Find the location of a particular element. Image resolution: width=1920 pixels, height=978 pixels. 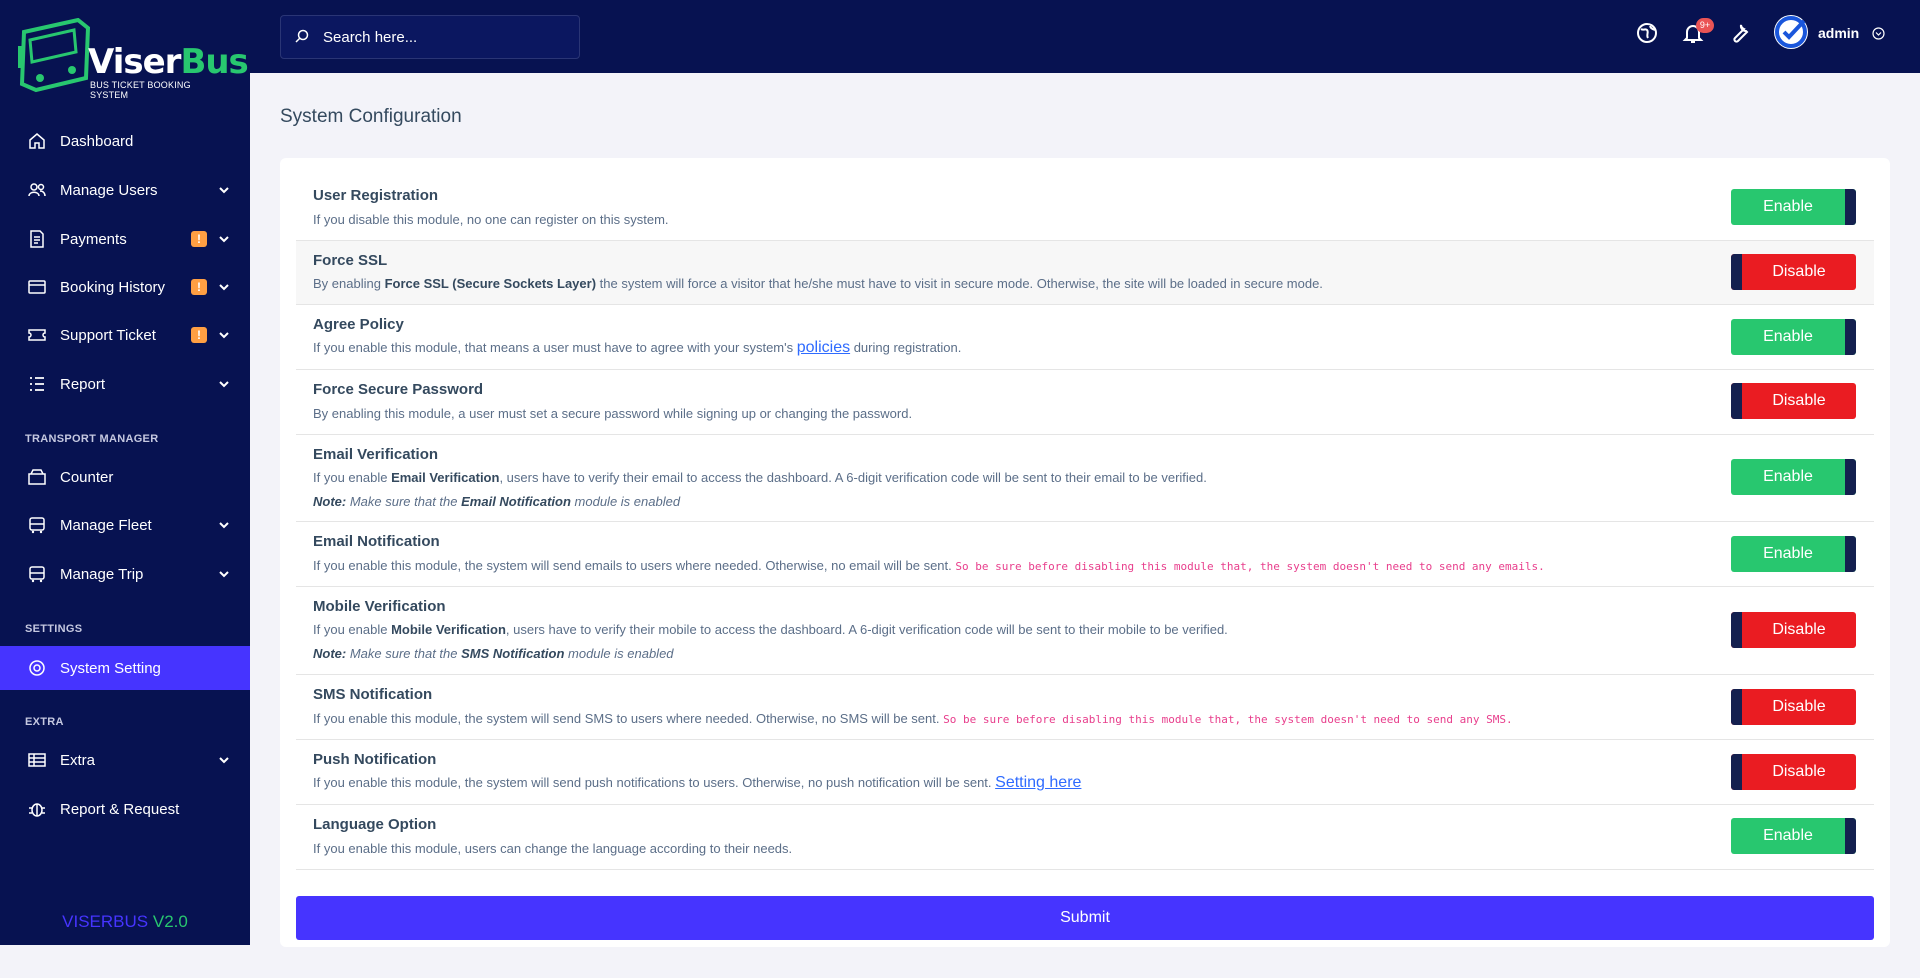

sidebar-item-label: Manage Trip is located at coordinates (102, 574).